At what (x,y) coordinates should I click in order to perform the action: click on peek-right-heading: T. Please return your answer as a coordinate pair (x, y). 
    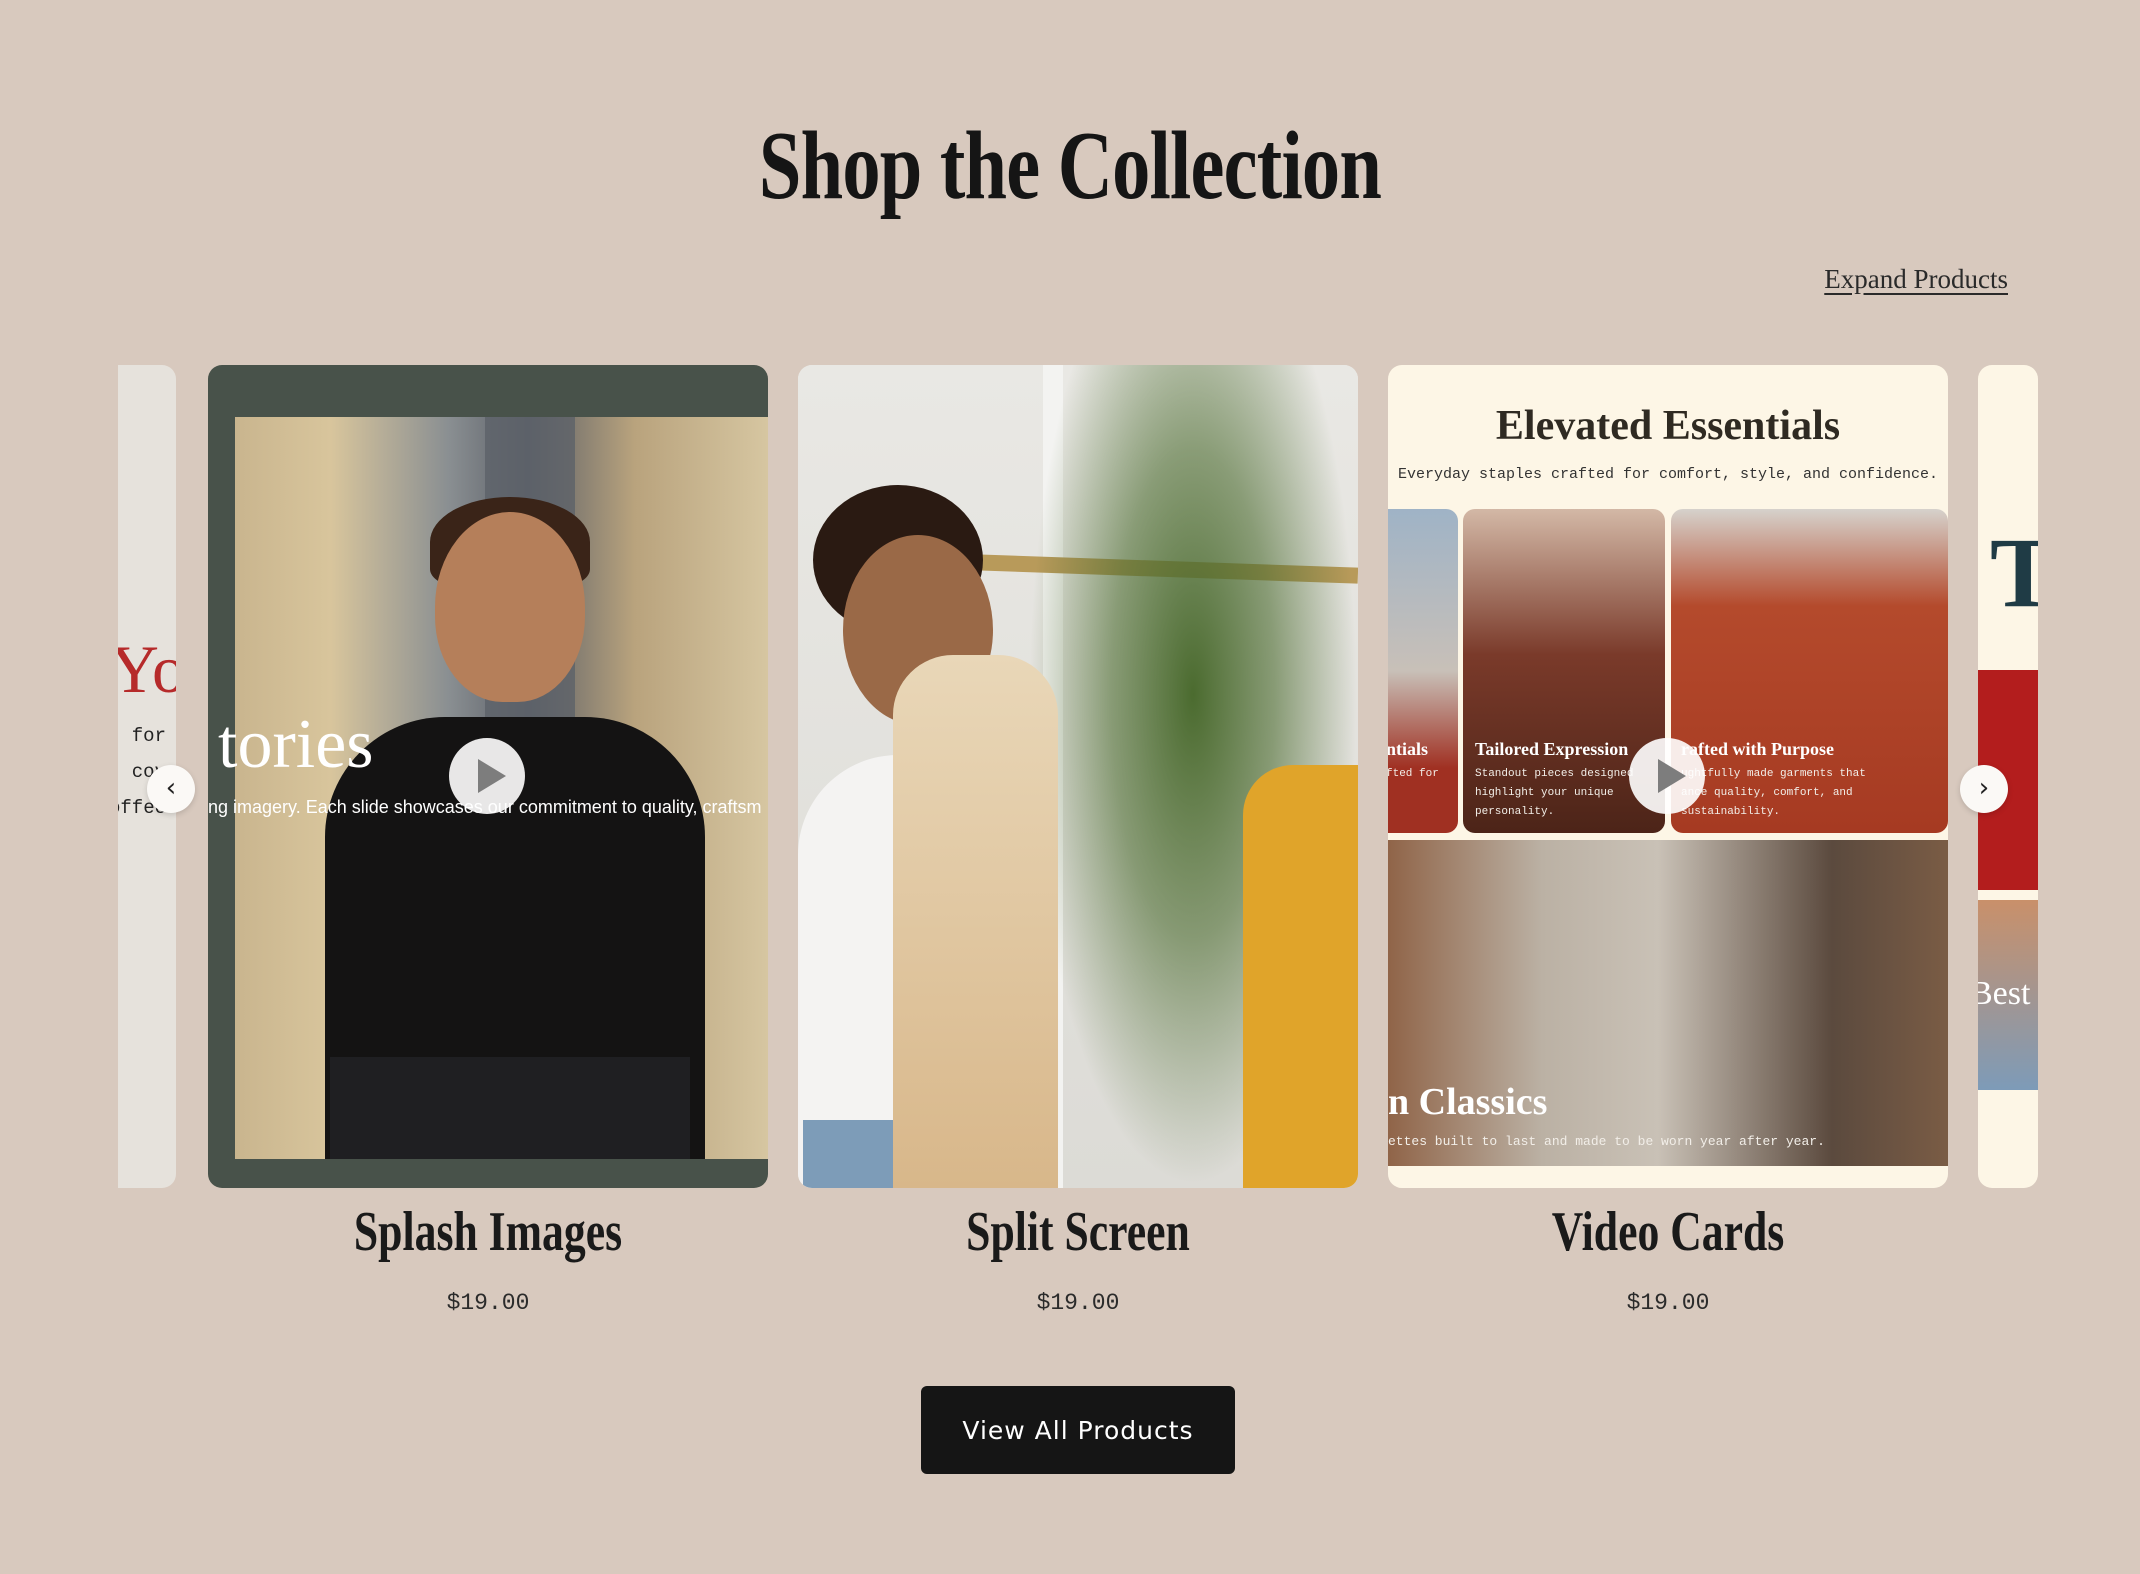
    Looking at the image, I should click on (2014, 572).